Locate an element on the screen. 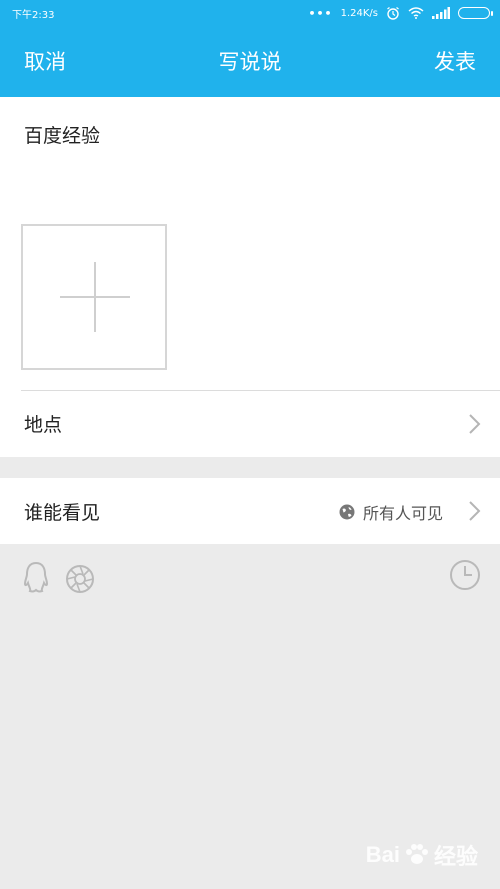 Image resolution: width=500 pixels, height=889 pixels. visibility-value-text: 所有人可见 is located at coordinates (402, 513).